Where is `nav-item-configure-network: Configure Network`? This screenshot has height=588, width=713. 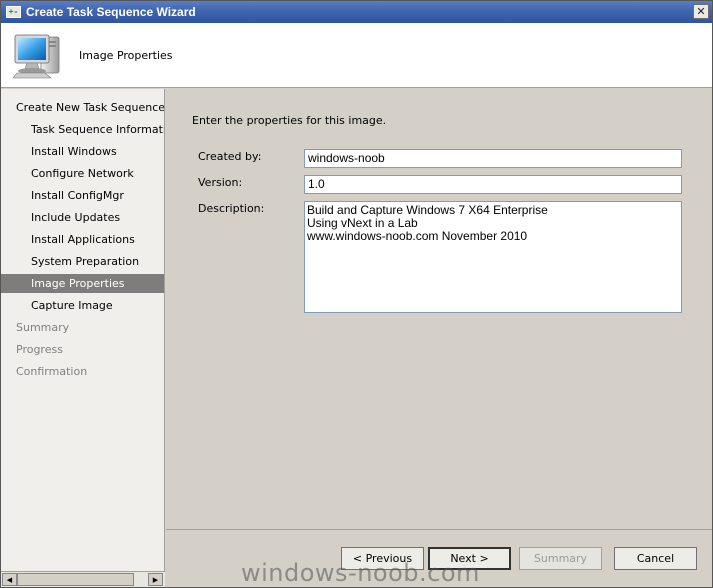
nav-item-configure-network: Configure Network is located at coordinates (82, 173).